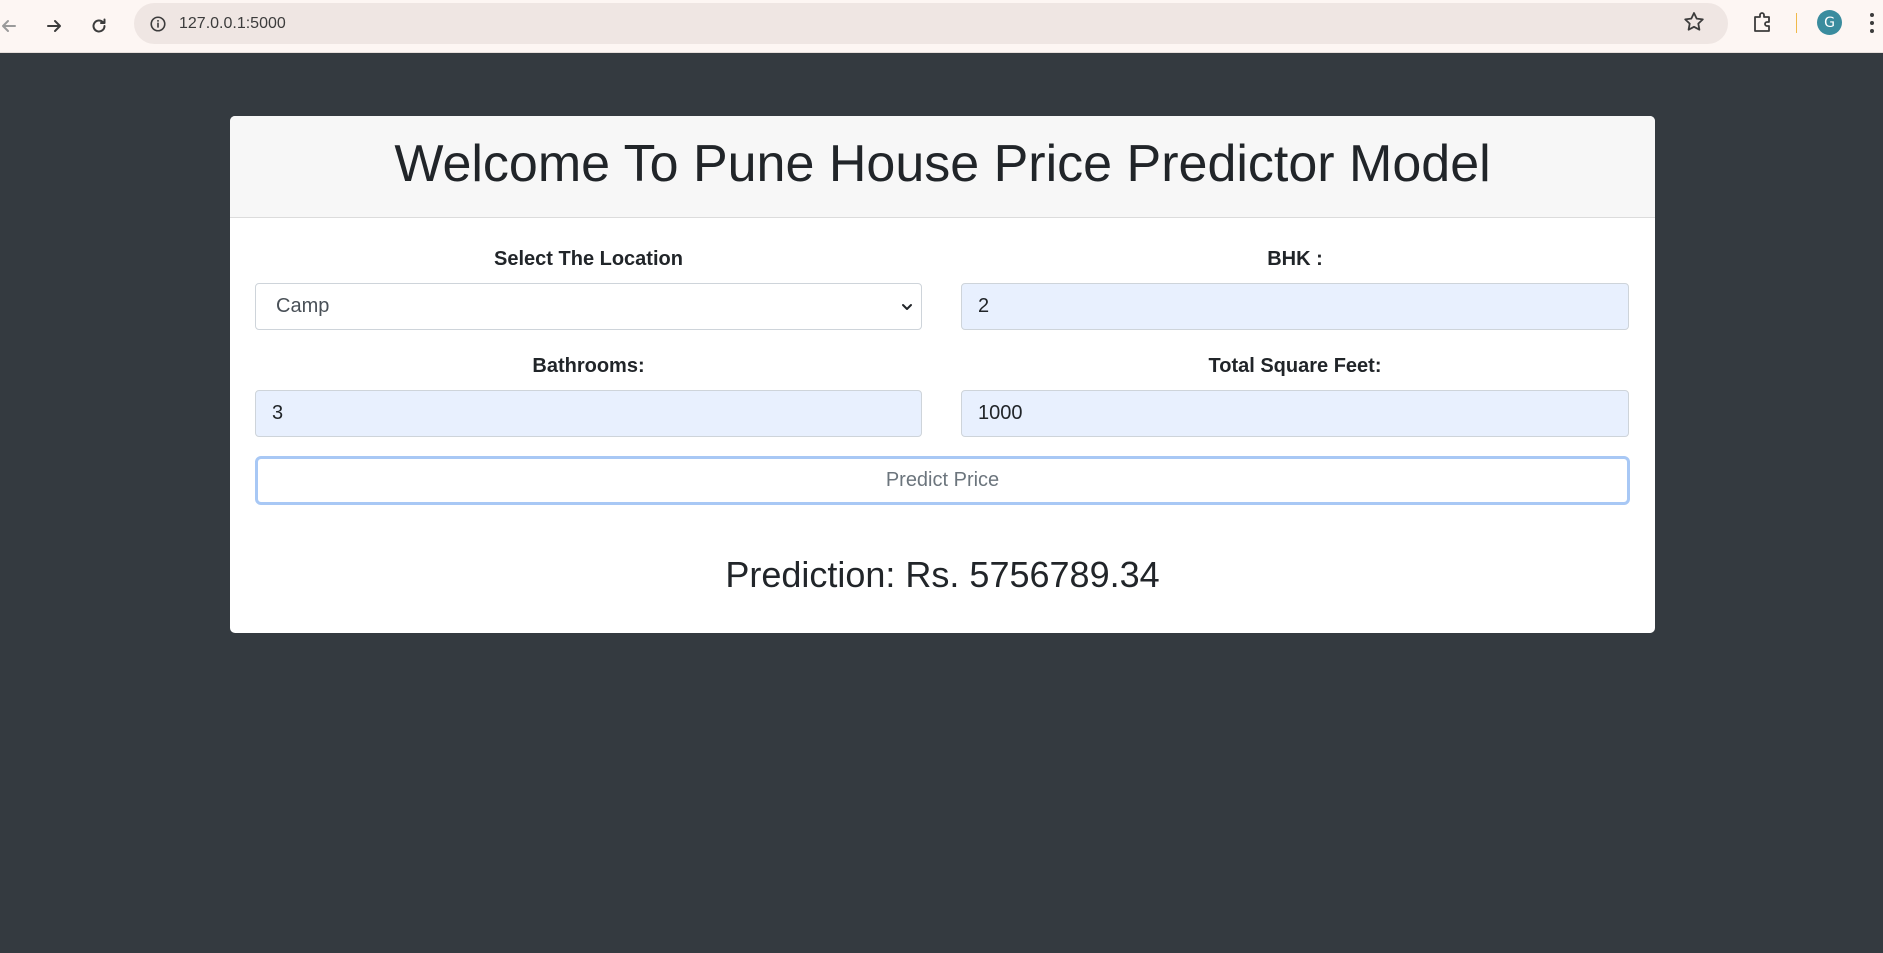 This screenshot has height=953, width=1883. I want to click on toolbar-divider, so click(1796, 23).